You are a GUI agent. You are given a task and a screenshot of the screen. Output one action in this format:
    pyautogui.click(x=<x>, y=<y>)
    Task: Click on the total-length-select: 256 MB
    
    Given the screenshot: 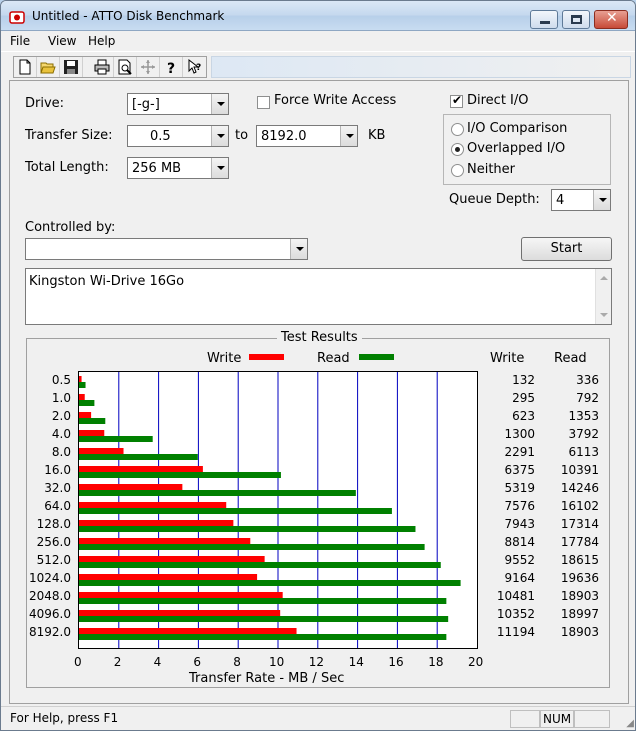 What is the action you would take?
    pyautogui.click(x=178, y=168)
    